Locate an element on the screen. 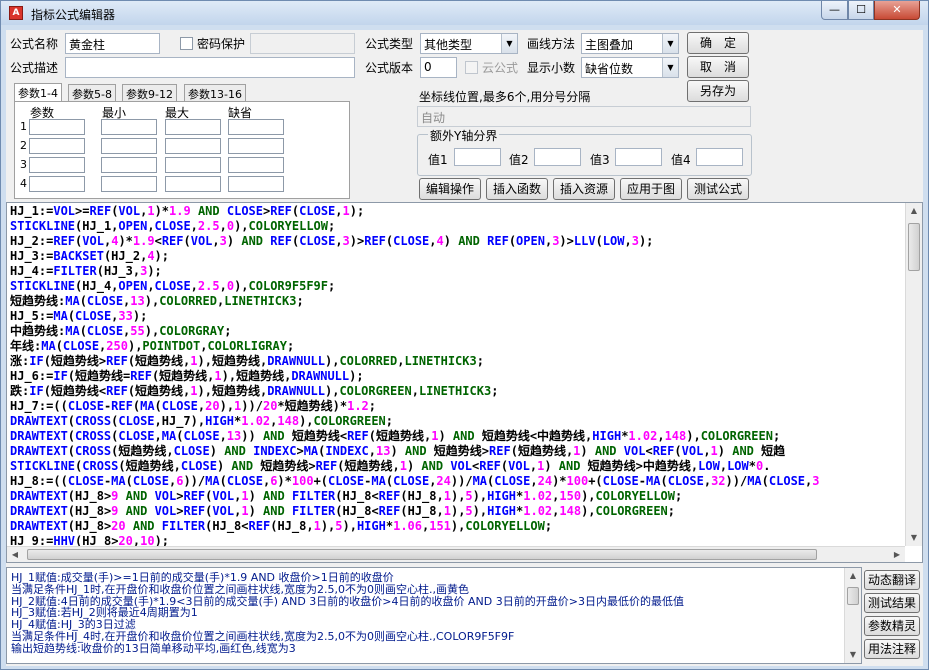 Image resolution: width=929 pixels, height=670 pixels. param-row-number: 2 is located at coordinates (23, 145).